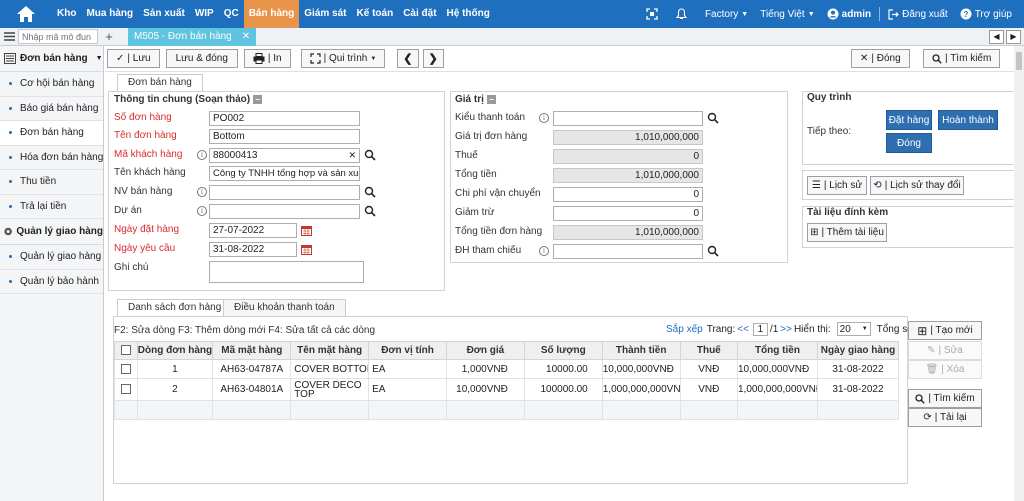 This screenshot has height=501, width=1024. Describe the element at coordinates (246, 37) in the screenshot. I see `close-icon: ✕` at that location.